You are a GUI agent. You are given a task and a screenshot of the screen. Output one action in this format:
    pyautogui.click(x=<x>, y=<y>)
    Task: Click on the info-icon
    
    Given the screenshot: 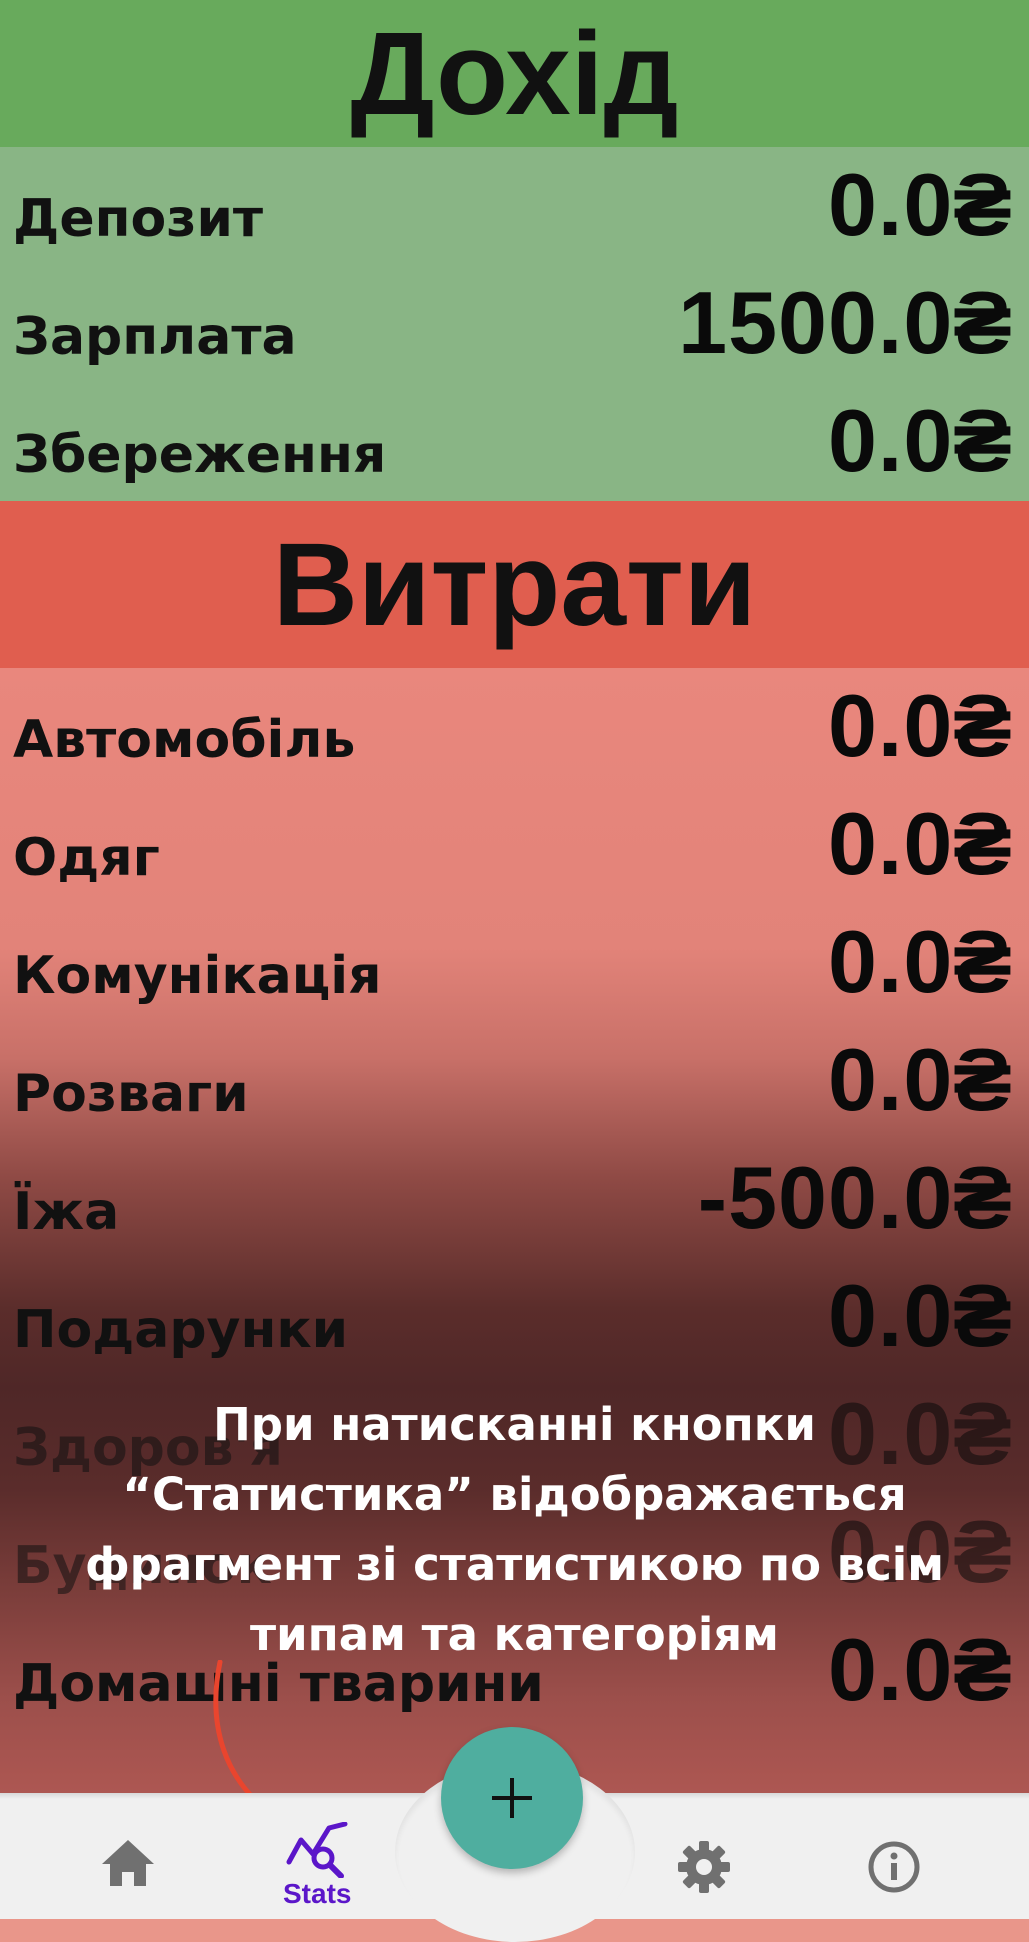 What is the action you would take?
    pyautogui.click(x=894, y=1867)
    